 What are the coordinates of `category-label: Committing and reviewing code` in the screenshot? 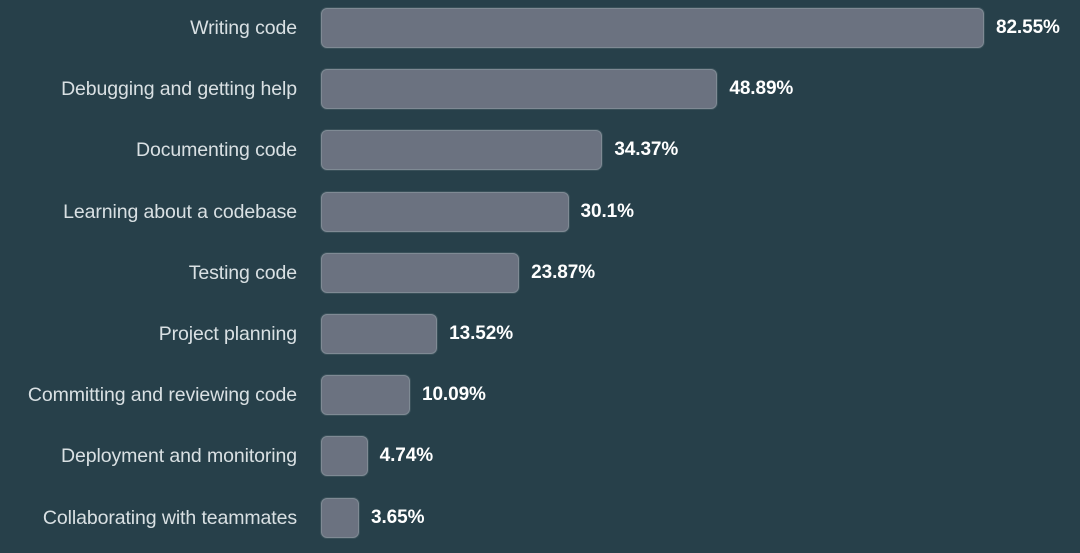 It's located at (162, 395).